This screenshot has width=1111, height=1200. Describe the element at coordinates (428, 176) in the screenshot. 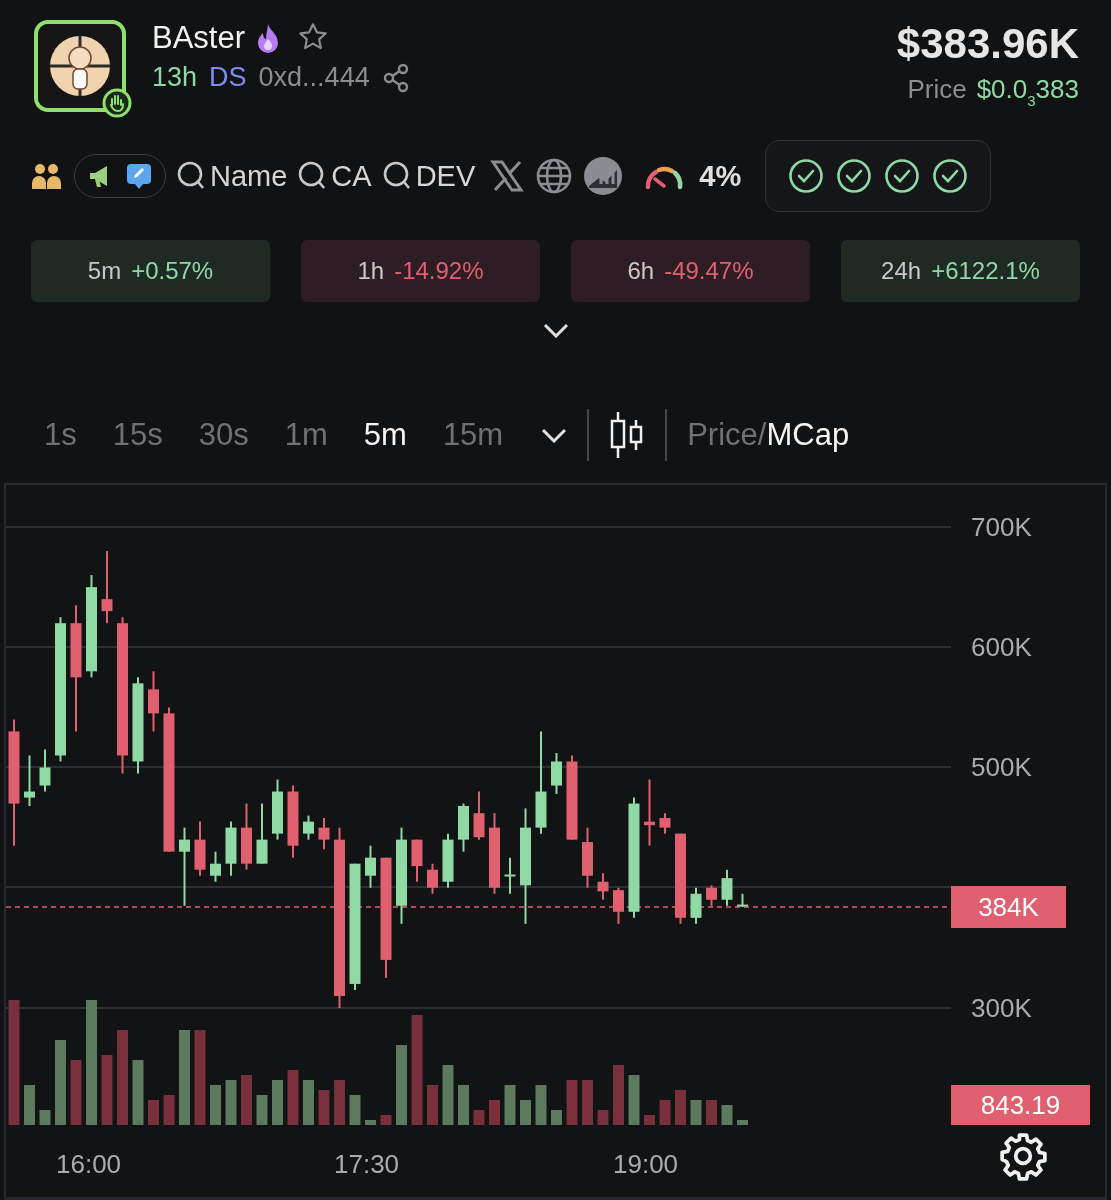

I see `search-link: DEV` at that location.